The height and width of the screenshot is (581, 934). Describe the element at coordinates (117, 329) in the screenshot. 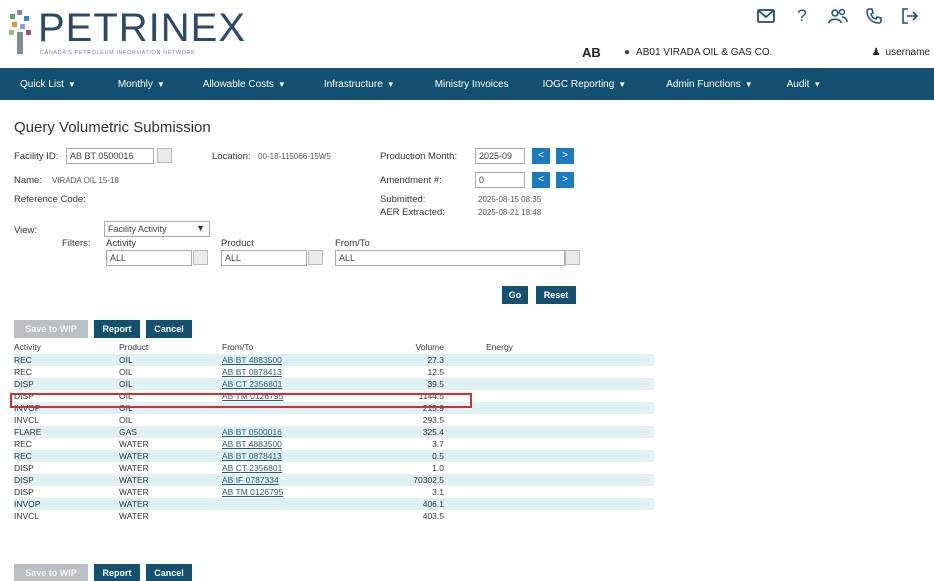

I see `report-button: Report` at that location.